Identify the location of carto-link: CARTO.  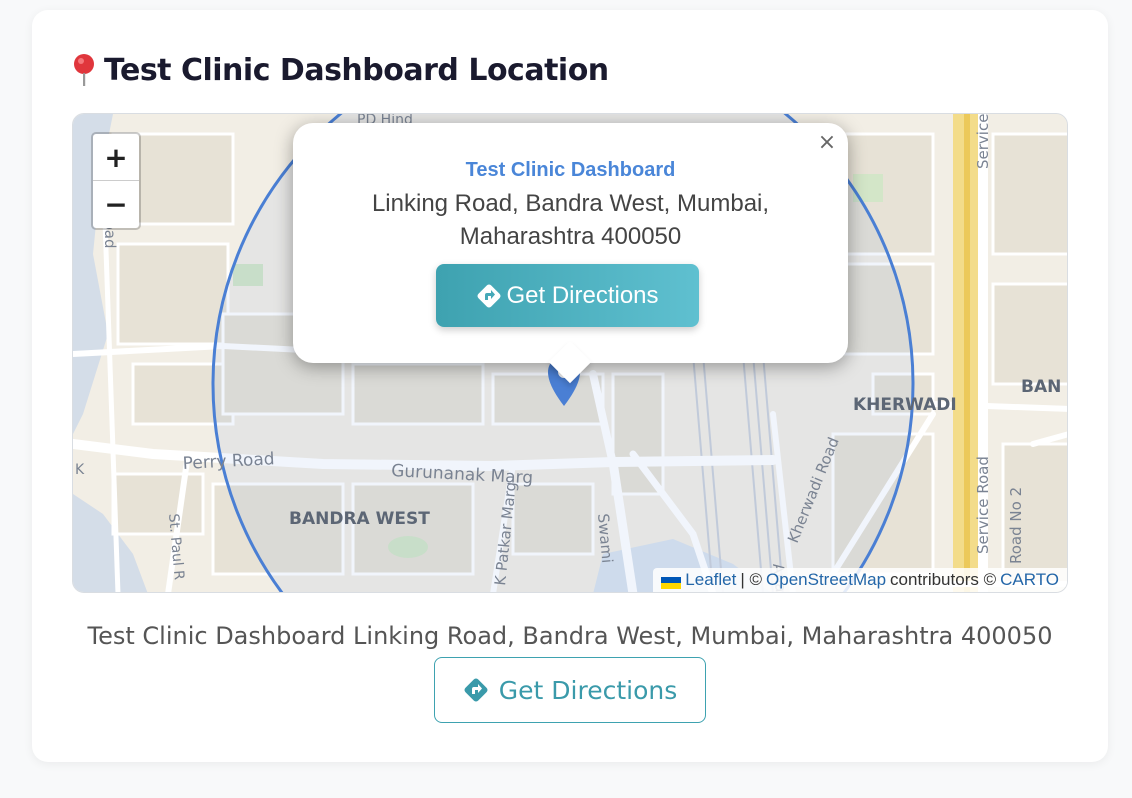
(1029, 580).